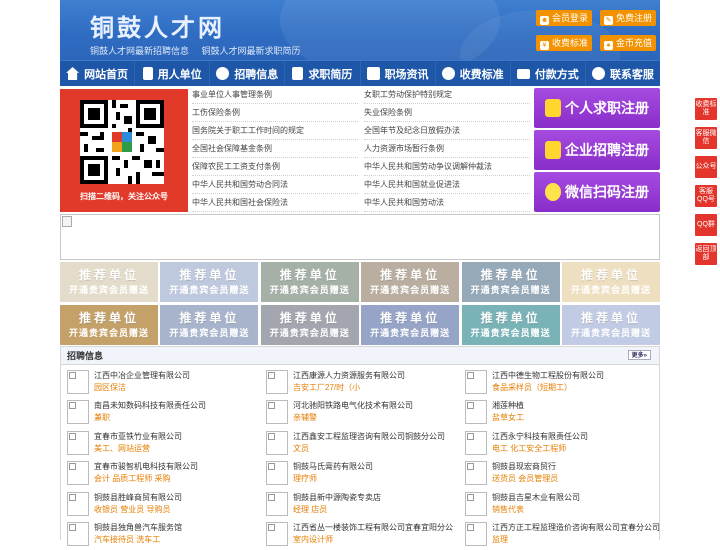 This screenshot has height=550, width=720. What do you see at coordinates (310, 509) in the screenshot?
I see `job-title-link: 经理 店员` at bounding box center [310, 509].